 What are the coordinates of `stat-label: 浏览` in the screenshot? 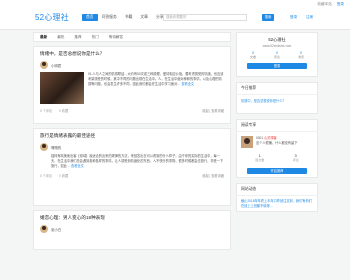 It's located at (300, 57).